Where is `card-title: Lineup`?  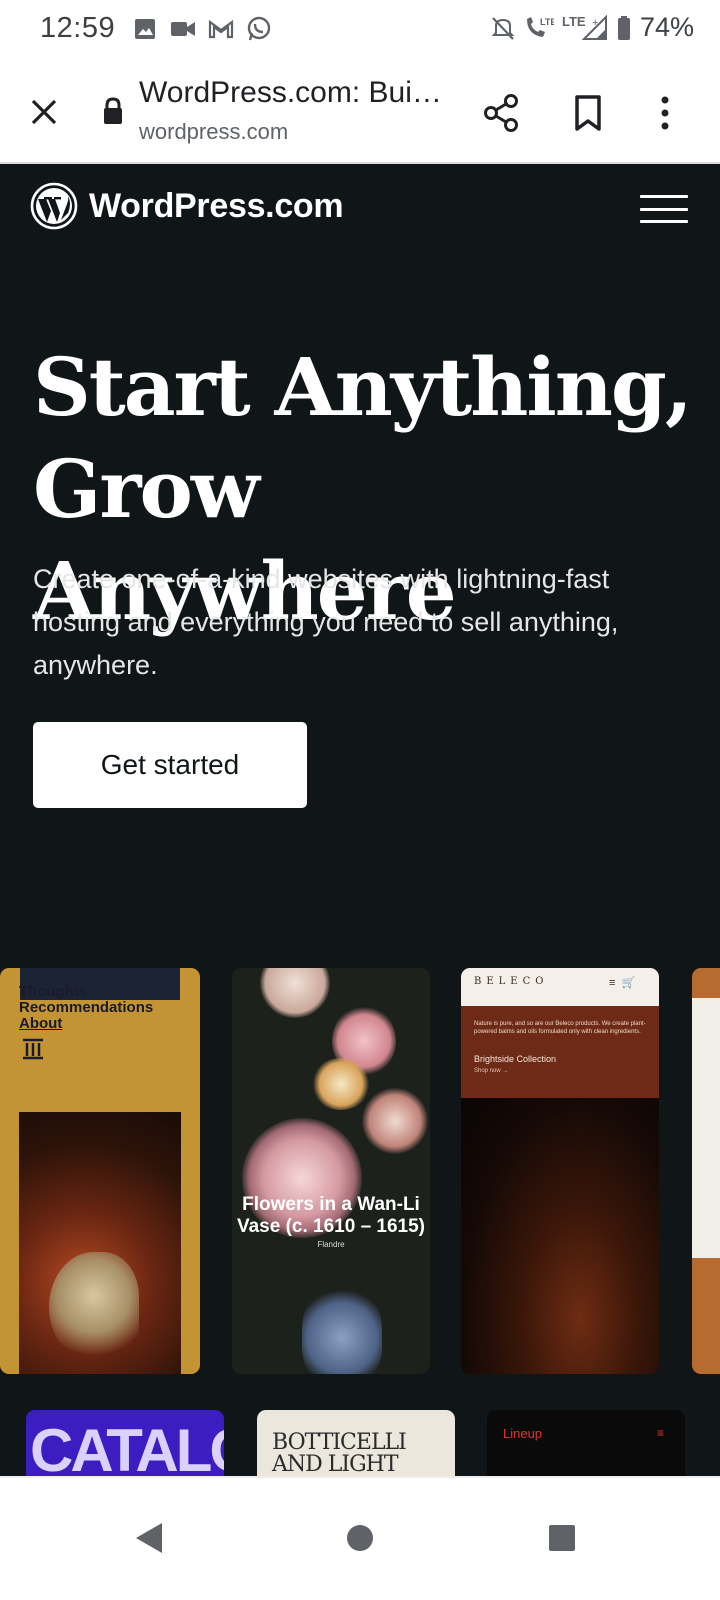 card-title: Lineup is located at coordinates (523, 1433).